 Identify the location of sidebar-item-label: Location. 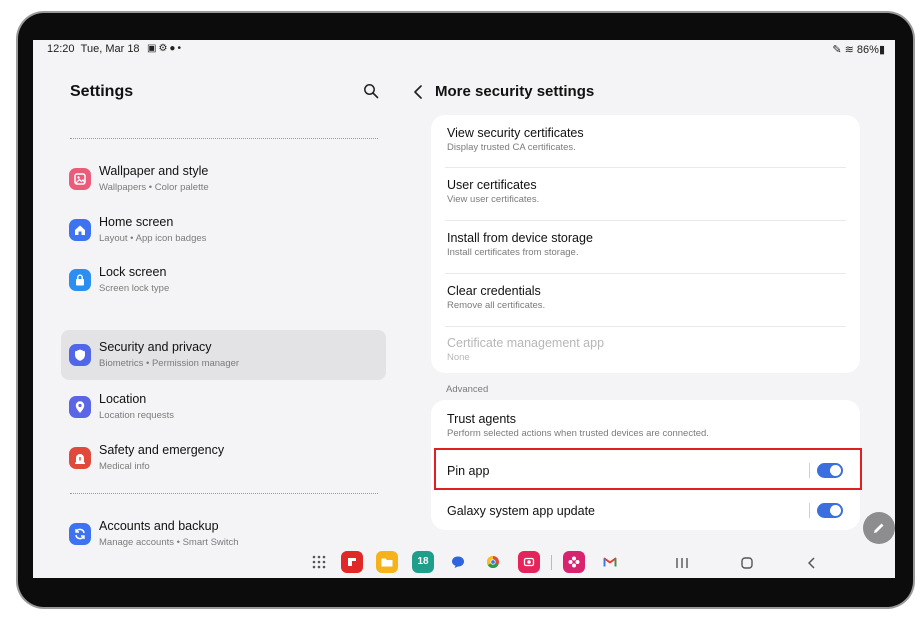
(123, 399).